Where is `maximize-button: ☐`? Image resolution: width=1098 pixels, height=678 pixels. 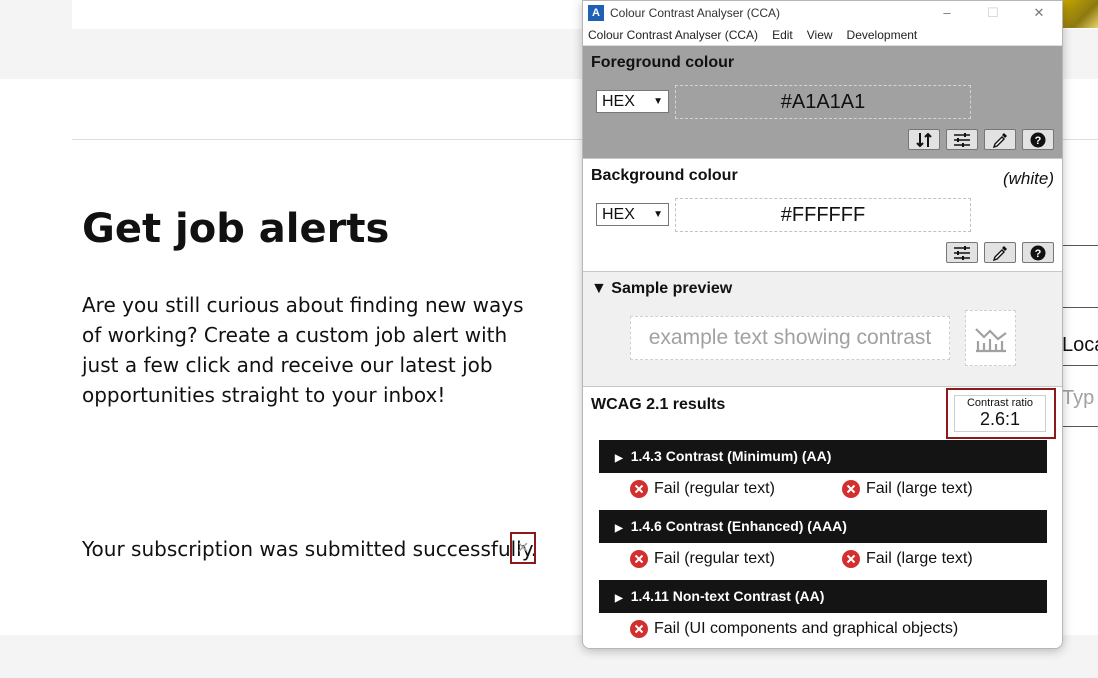
maximize-button: ☐ is located at coordinates (993, 12).